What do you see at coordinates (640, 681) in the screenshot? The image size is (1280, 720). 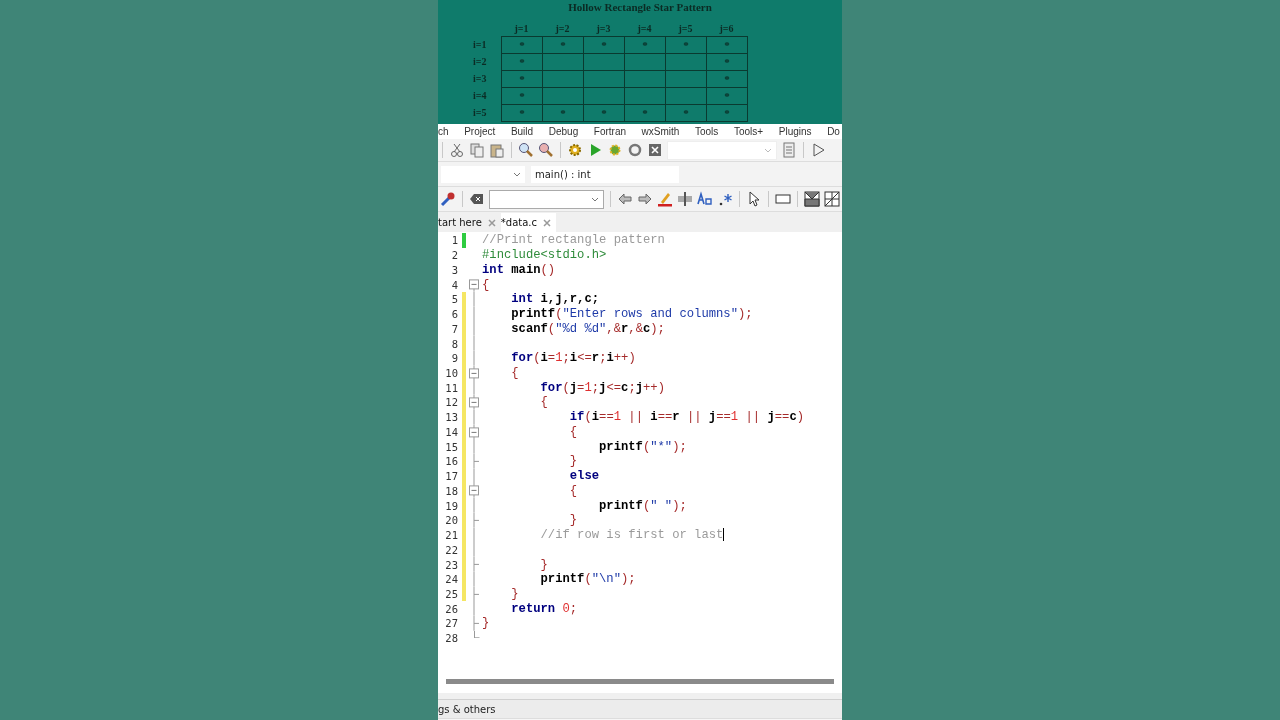 I see `horizontal-scrollbar` at bounding box center [640, 681].